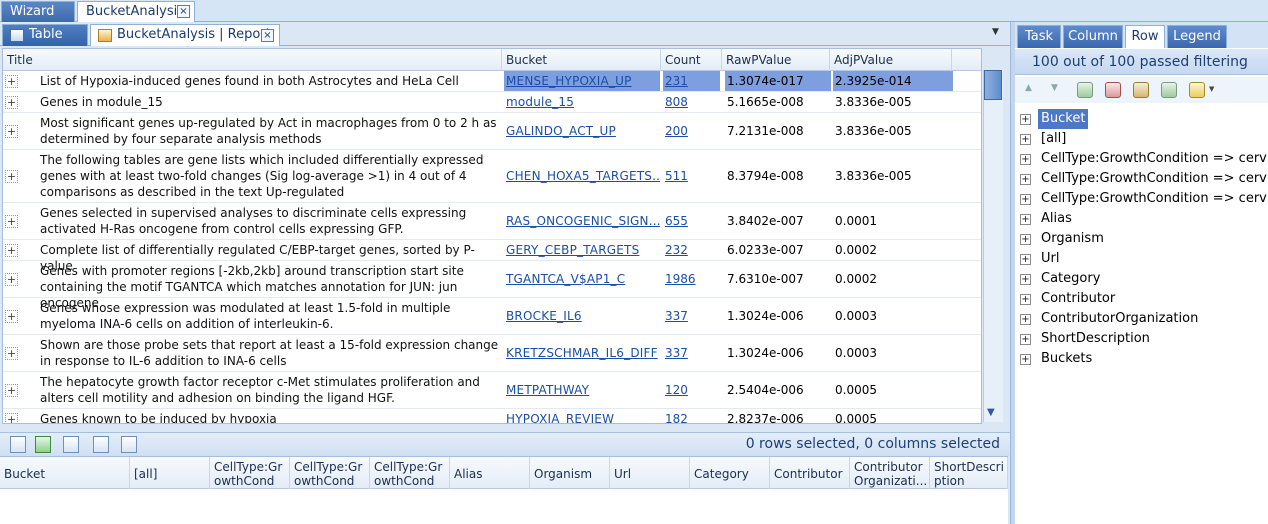 The image size is (1268, 524). What do you see at coordinates (38, 11) in the screenshot?
I see `tab-wizard: Wizard` at bounding box center [38, 11].